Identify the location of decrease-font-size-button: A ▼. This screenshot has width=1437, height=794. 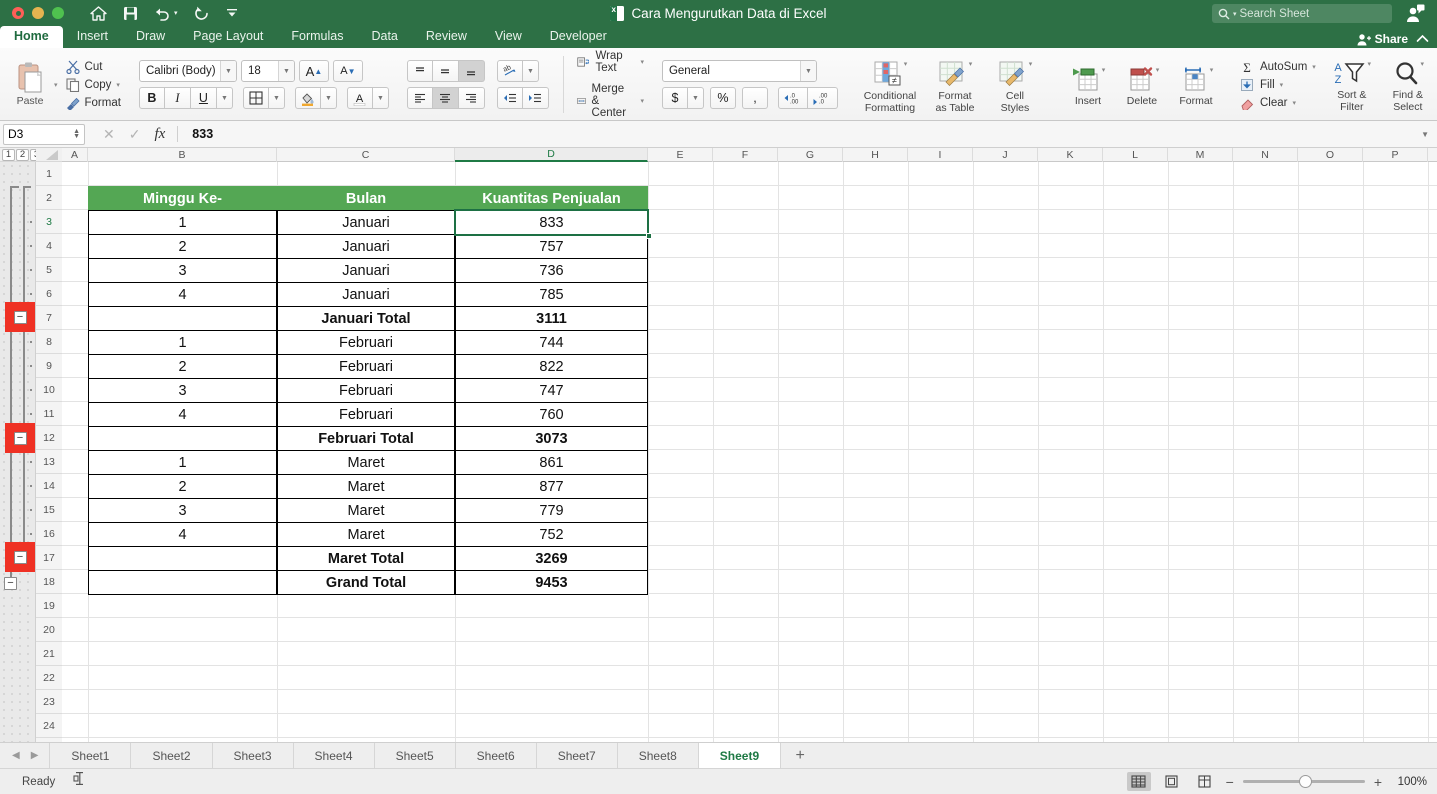
(347, 71).